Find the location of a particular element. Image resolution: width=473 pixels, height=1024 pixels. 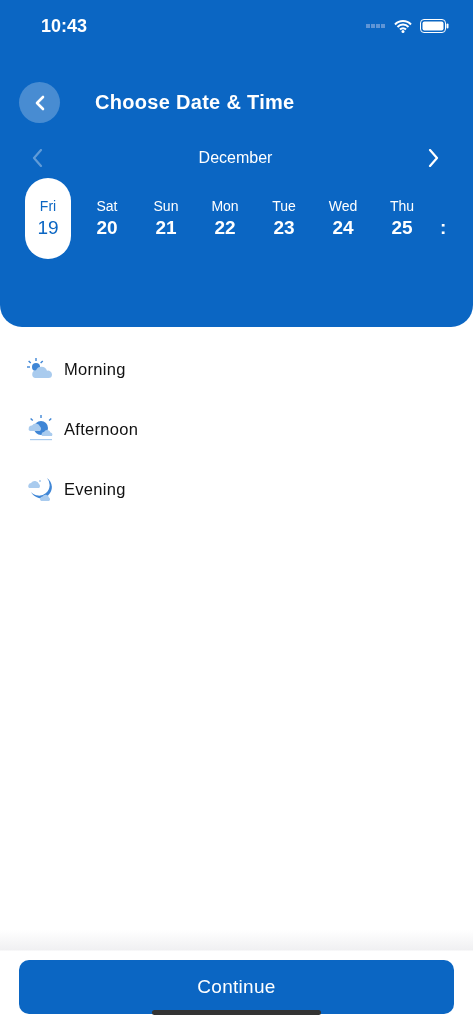

signal-icon is located at coordinates (376, 26).